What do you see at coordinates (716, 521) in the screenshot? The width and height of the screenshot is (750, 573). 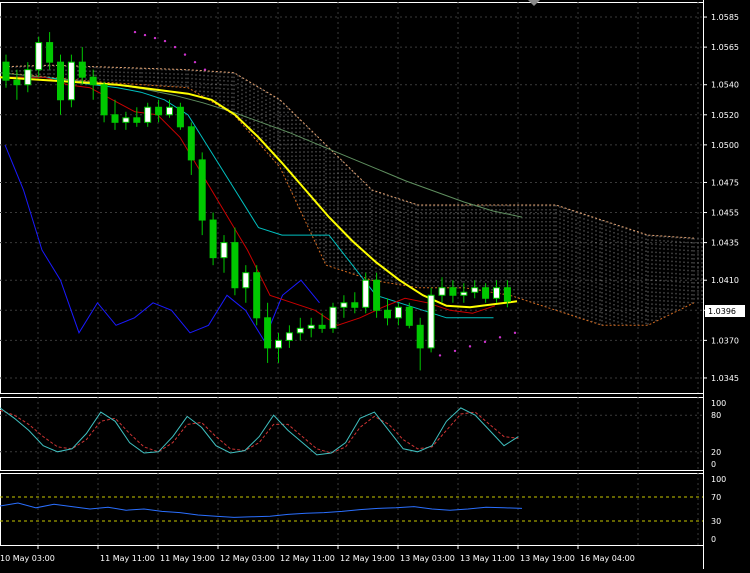 I see `rsi-axis-label: 30` at bounding box center [716, 521].